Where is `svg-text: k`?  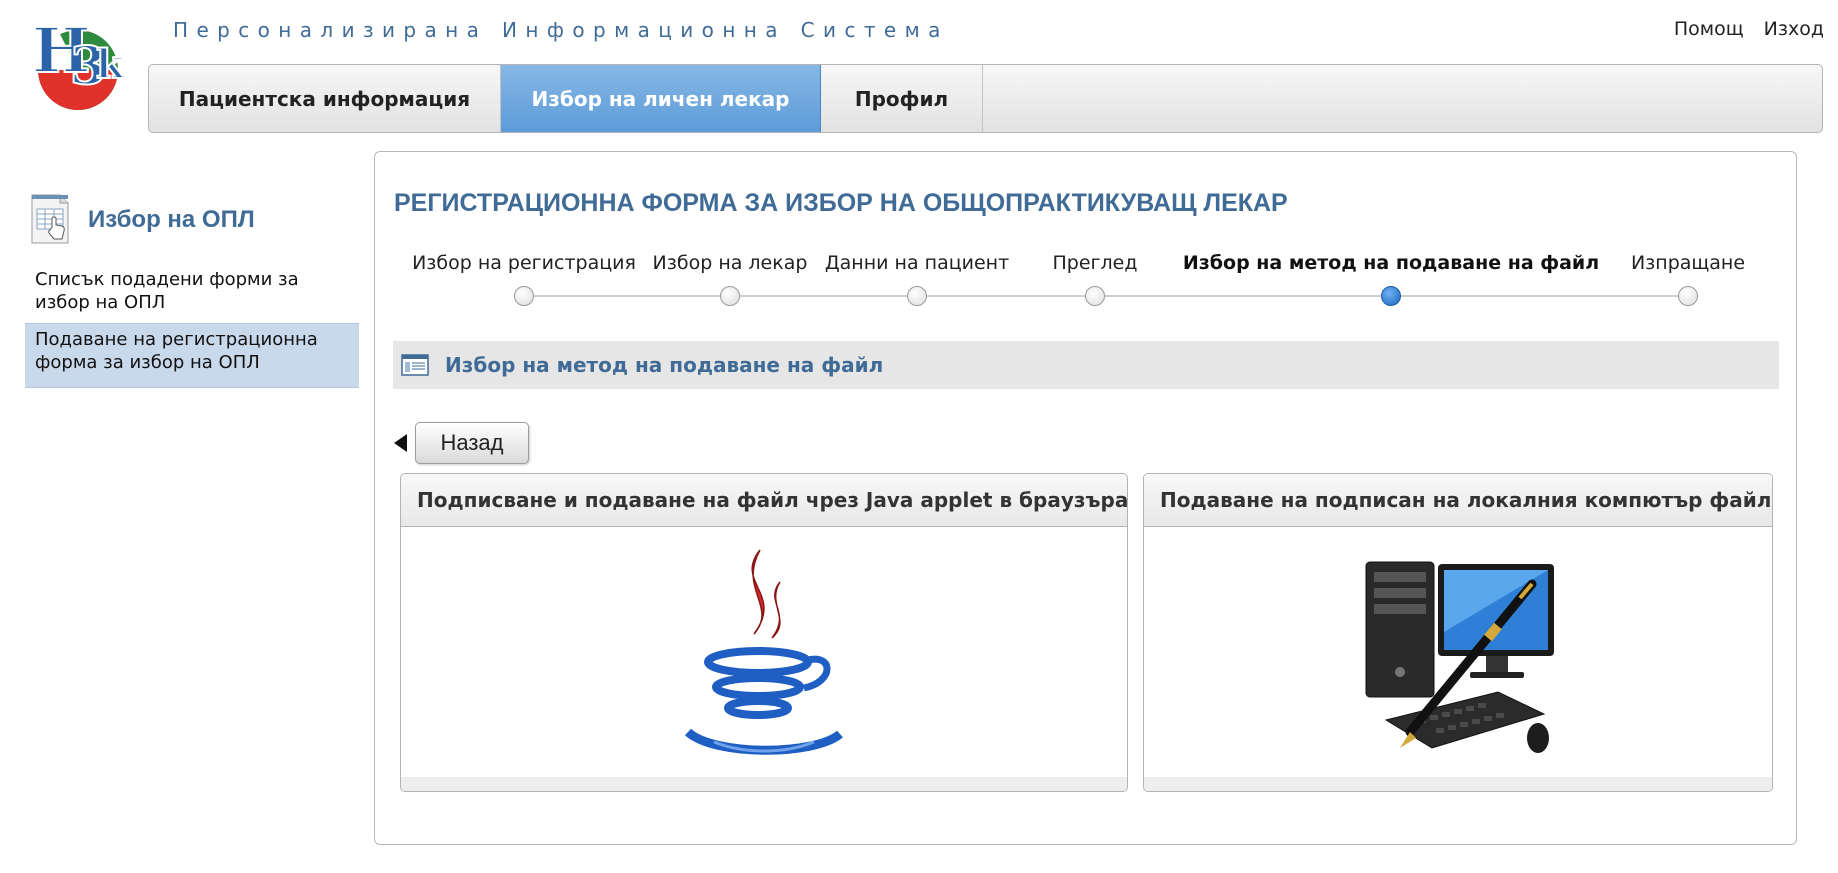 svg-text: k is located at coordinates (110, 64).